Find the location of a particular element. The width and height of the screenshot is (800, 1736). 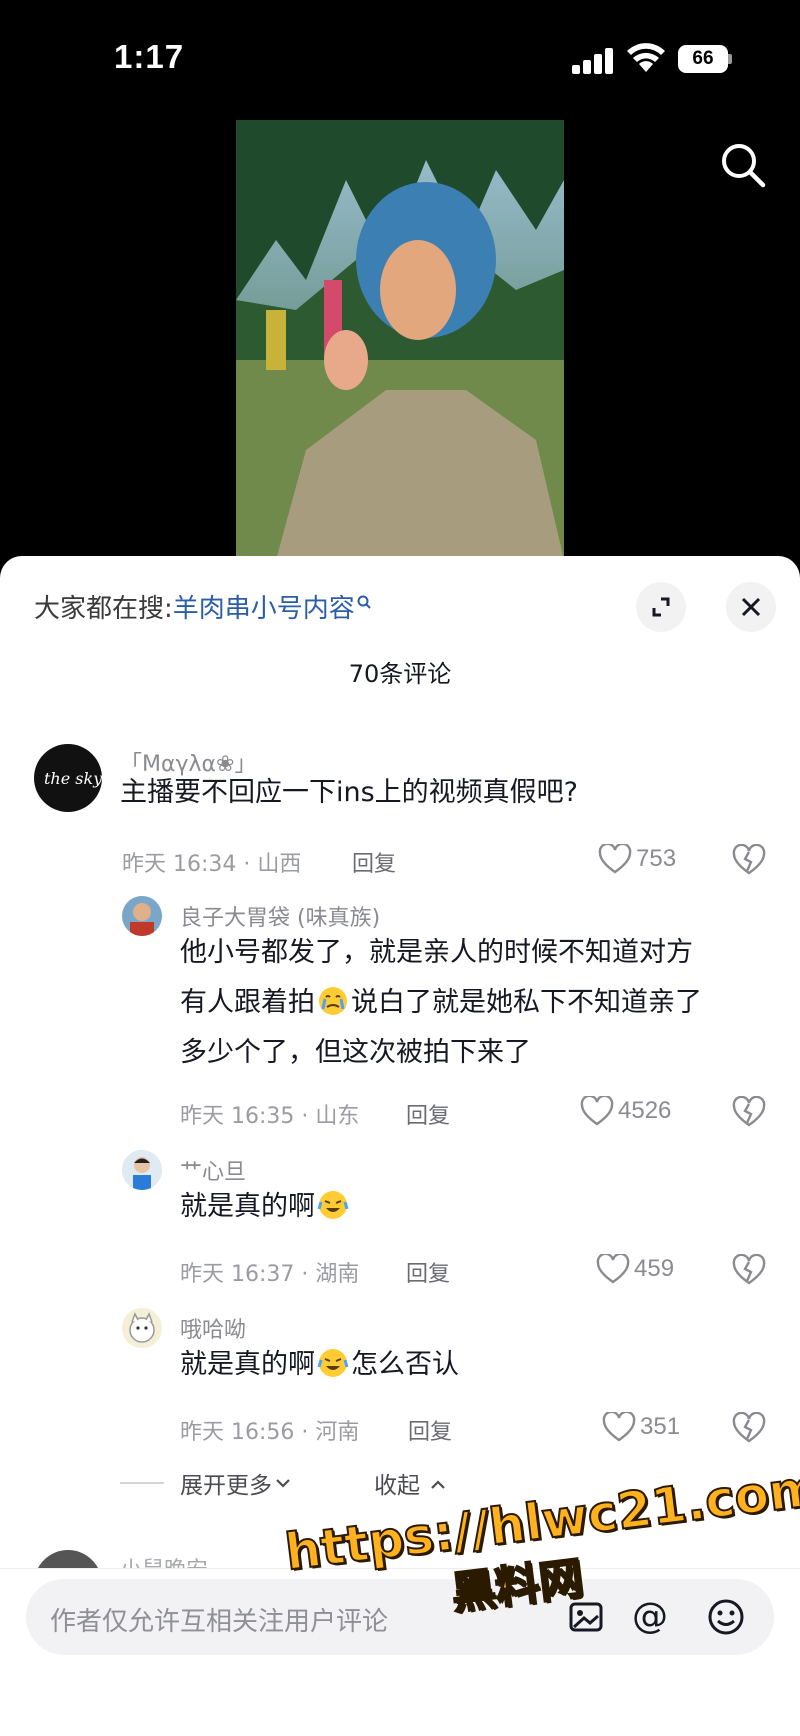

like-count: 4526 is located at coordinates (645, 1110).